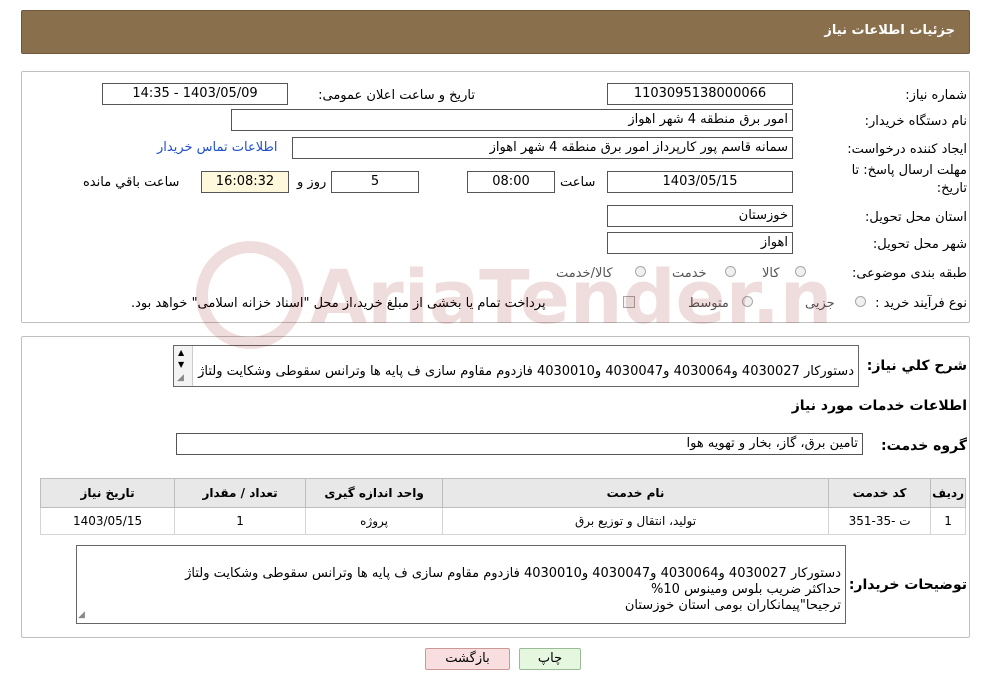 This screenshot has height=691, width=985. What do you see at coordinates (181, 352) in the screenshot?
I see `scroll-up-icon: ▲` at bounding box center [181, 352].